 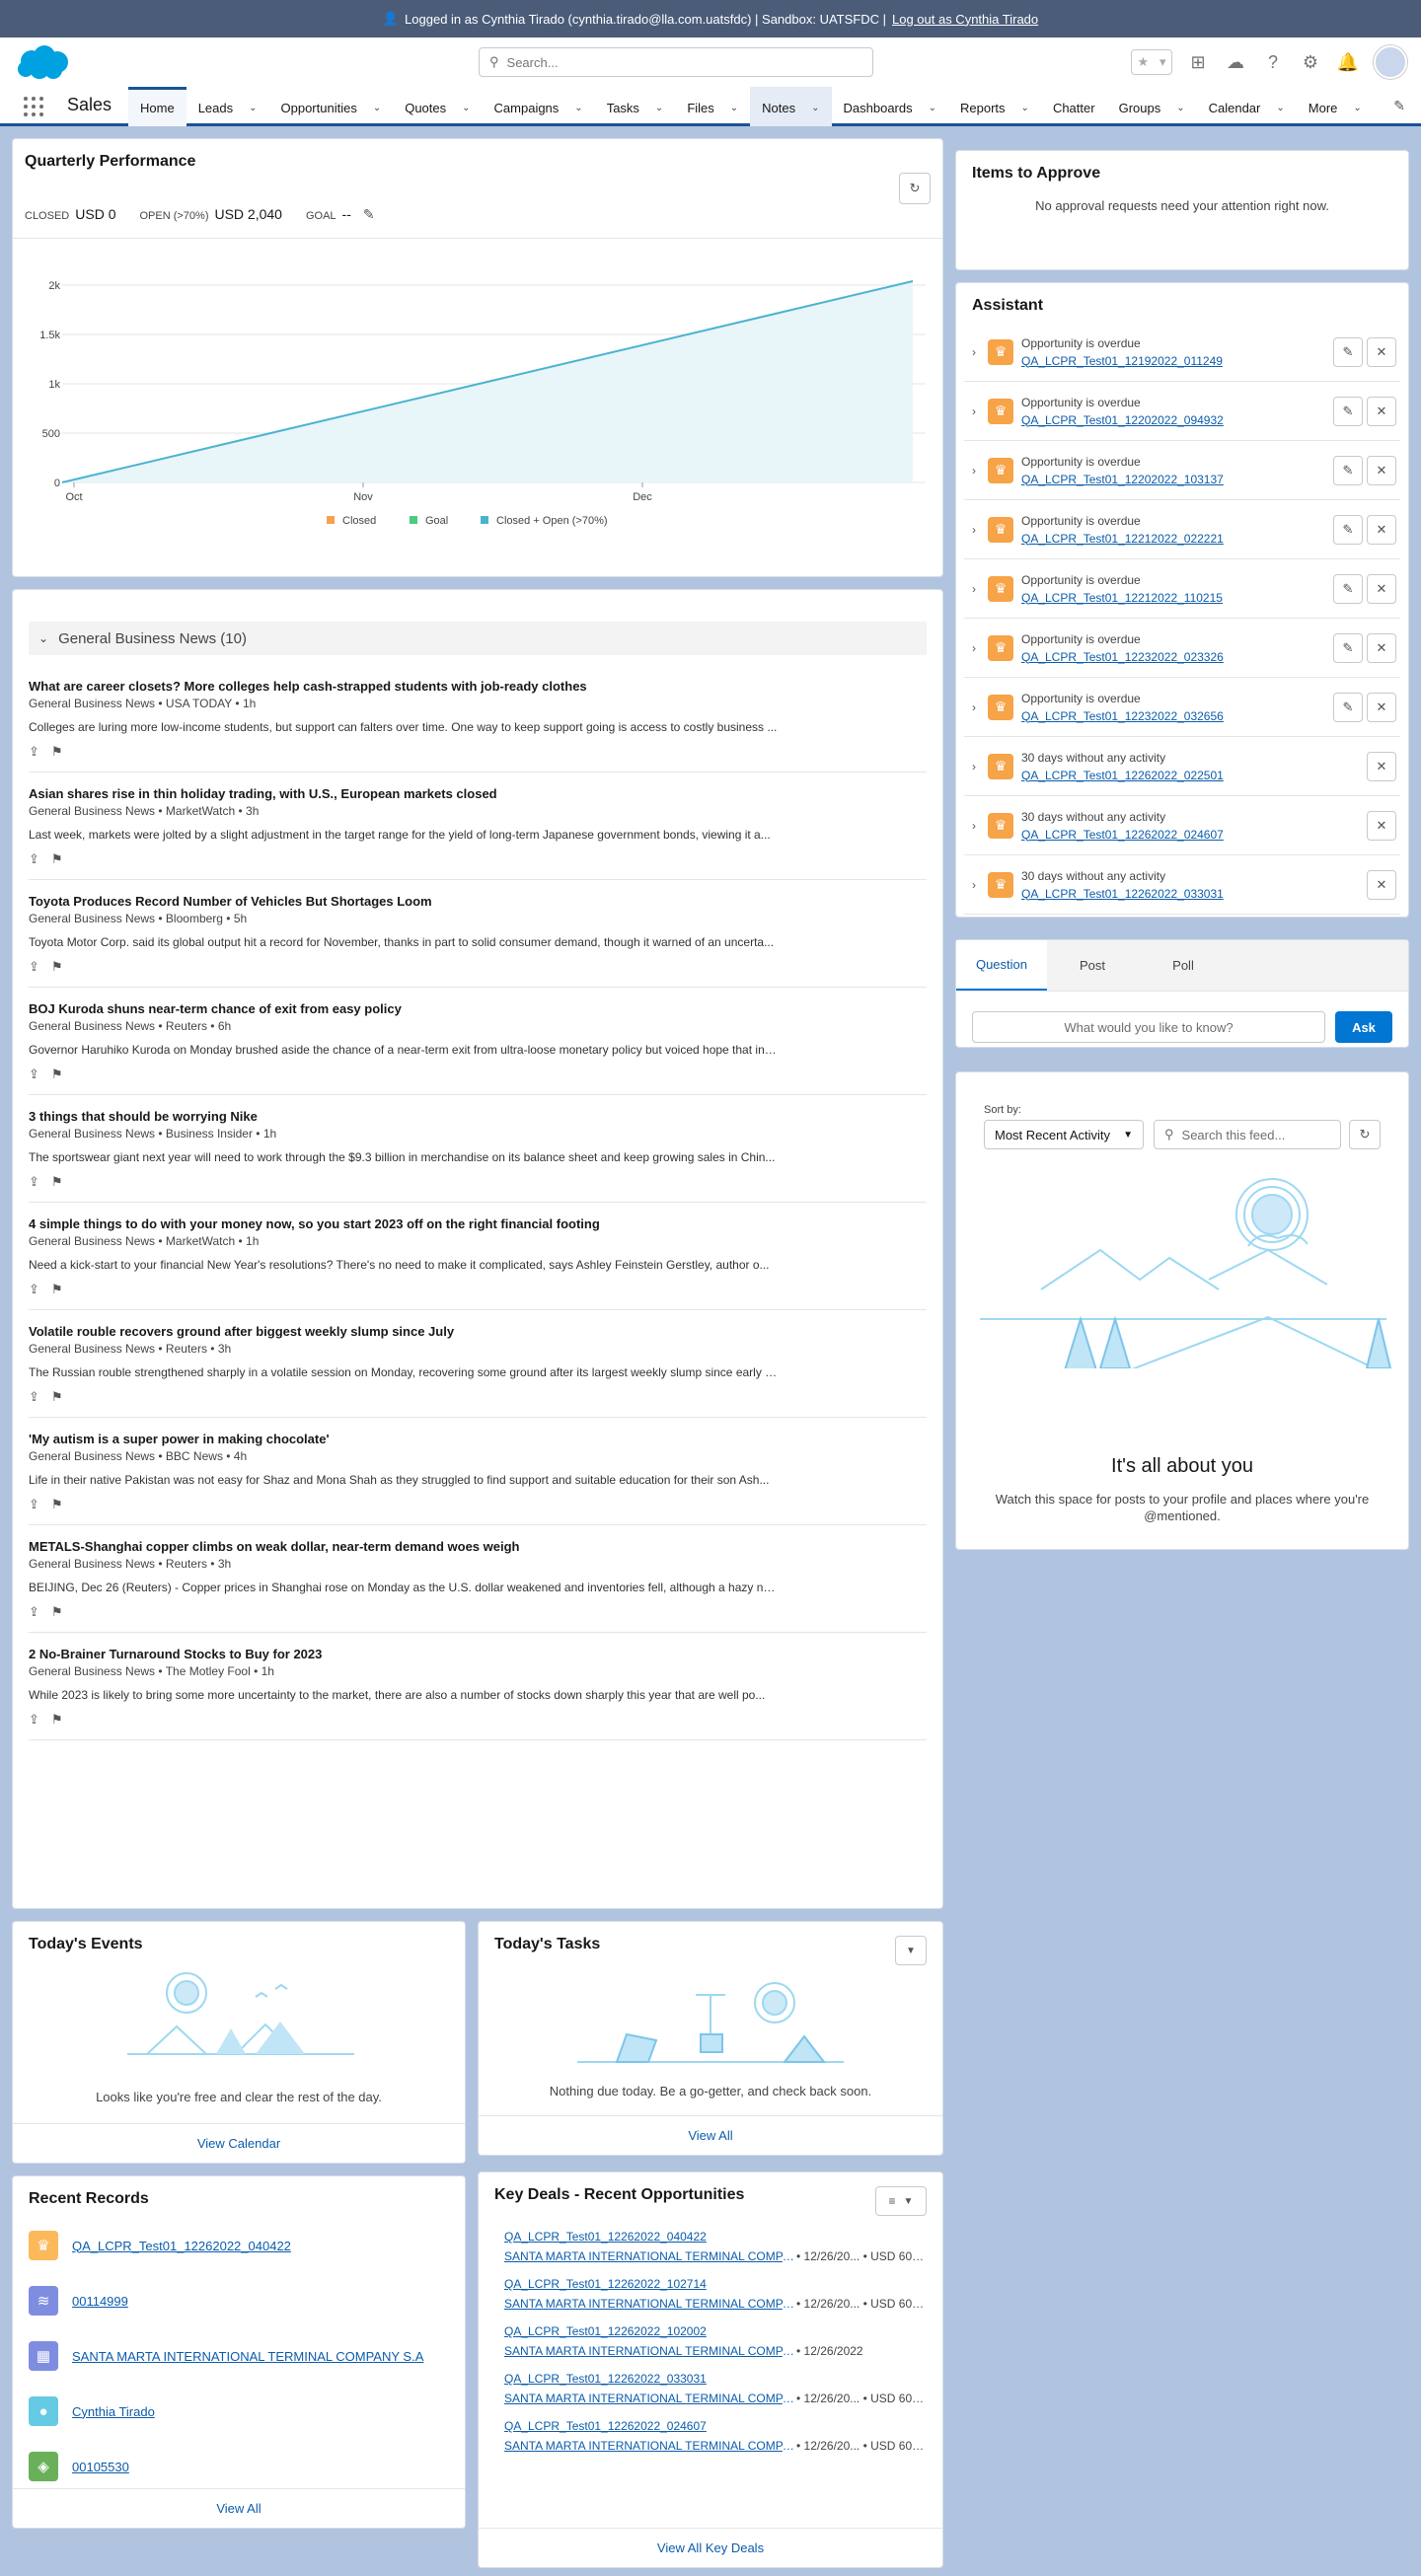 I want to click on tab-reports: Reports ⌄, so click(x=994, y=106).